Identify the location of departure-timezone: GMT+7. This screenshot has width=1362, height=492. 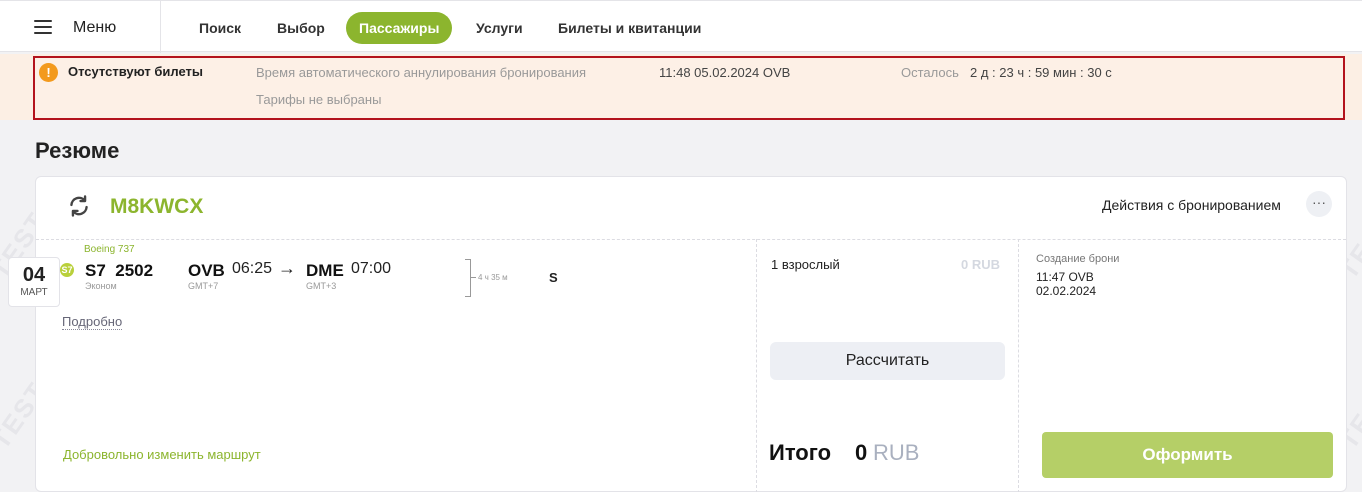
(203, 286).